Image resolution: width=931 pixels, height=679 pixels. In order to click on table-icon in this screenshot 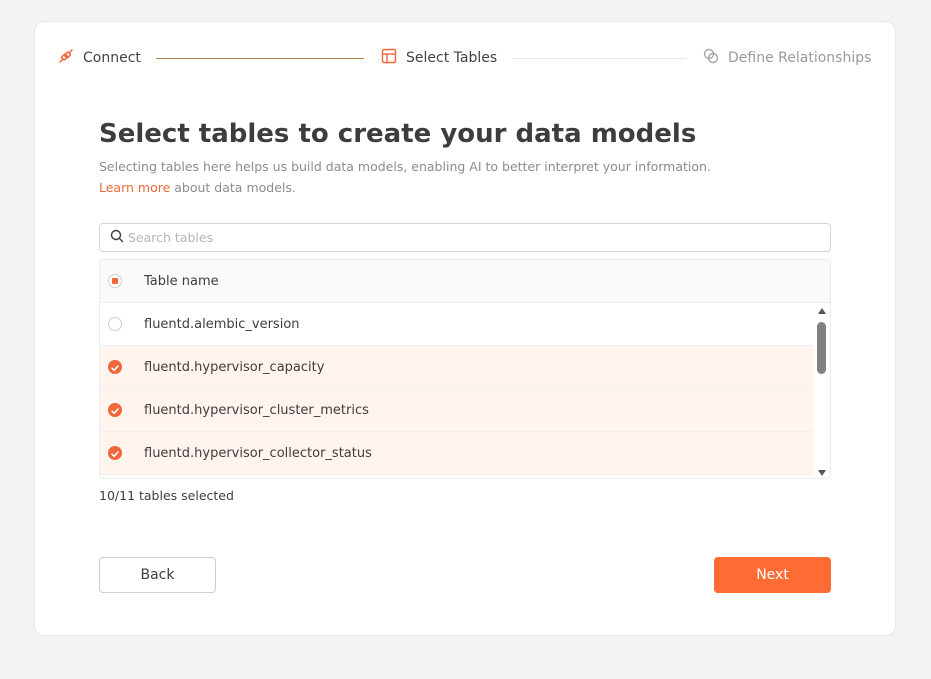, I will do `click(393, 58)`.